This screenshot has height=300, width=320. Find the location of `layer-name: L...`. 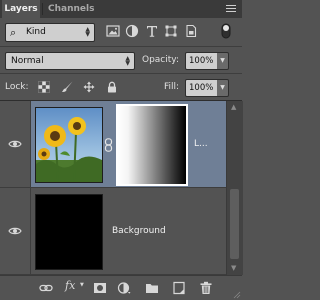

layer-name: L... is located at coordinates (201, 144).